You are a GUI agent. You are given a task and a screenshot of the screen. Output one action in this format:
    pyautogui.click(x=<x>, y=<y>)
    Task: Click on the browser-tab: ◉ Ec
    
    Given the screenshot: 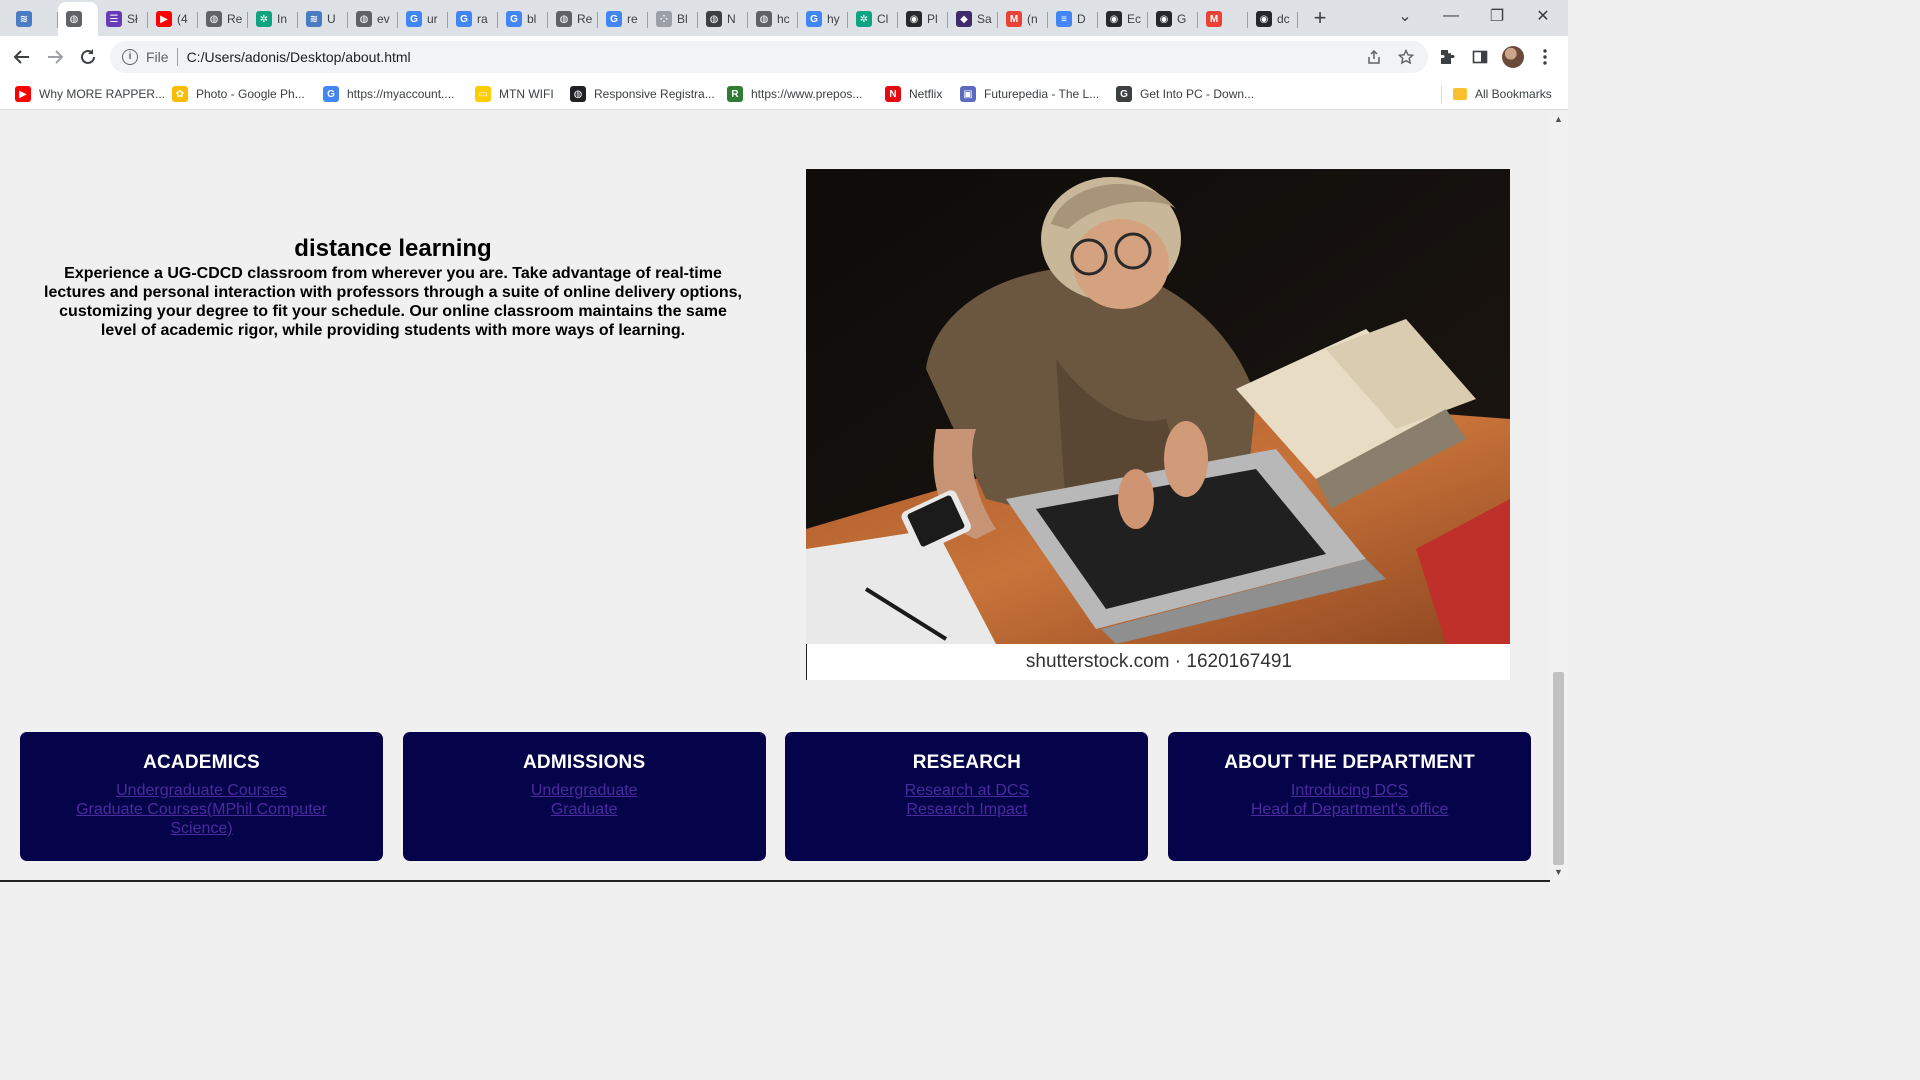 What is the action you would take?
    pyautogui.click(x=1123, y=19)
    